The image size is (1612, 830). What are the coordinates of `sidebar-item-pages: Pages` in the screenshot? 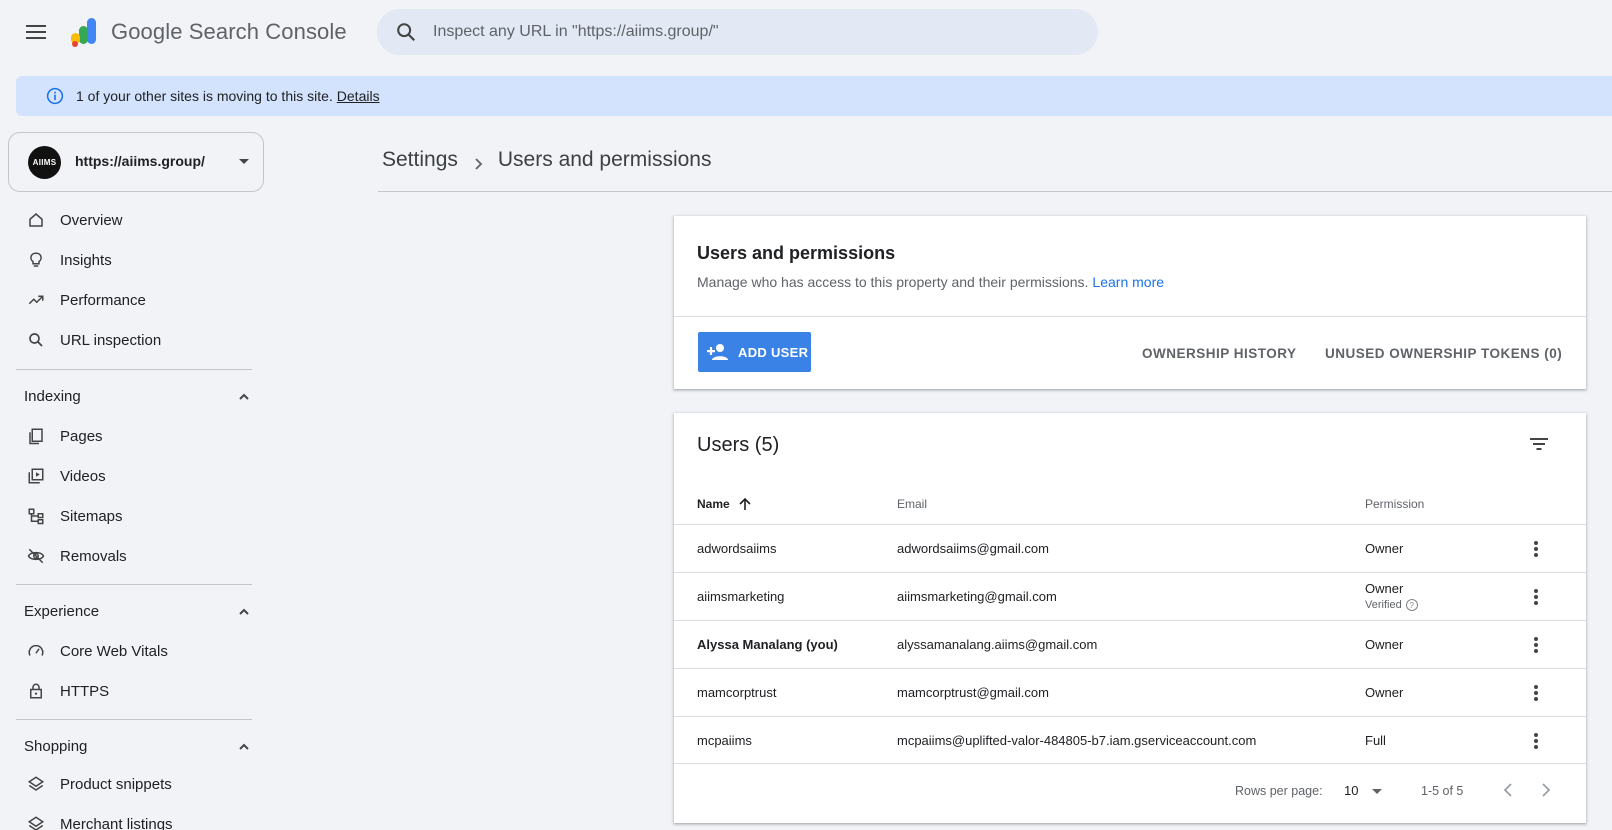 It's located at (136, 436).